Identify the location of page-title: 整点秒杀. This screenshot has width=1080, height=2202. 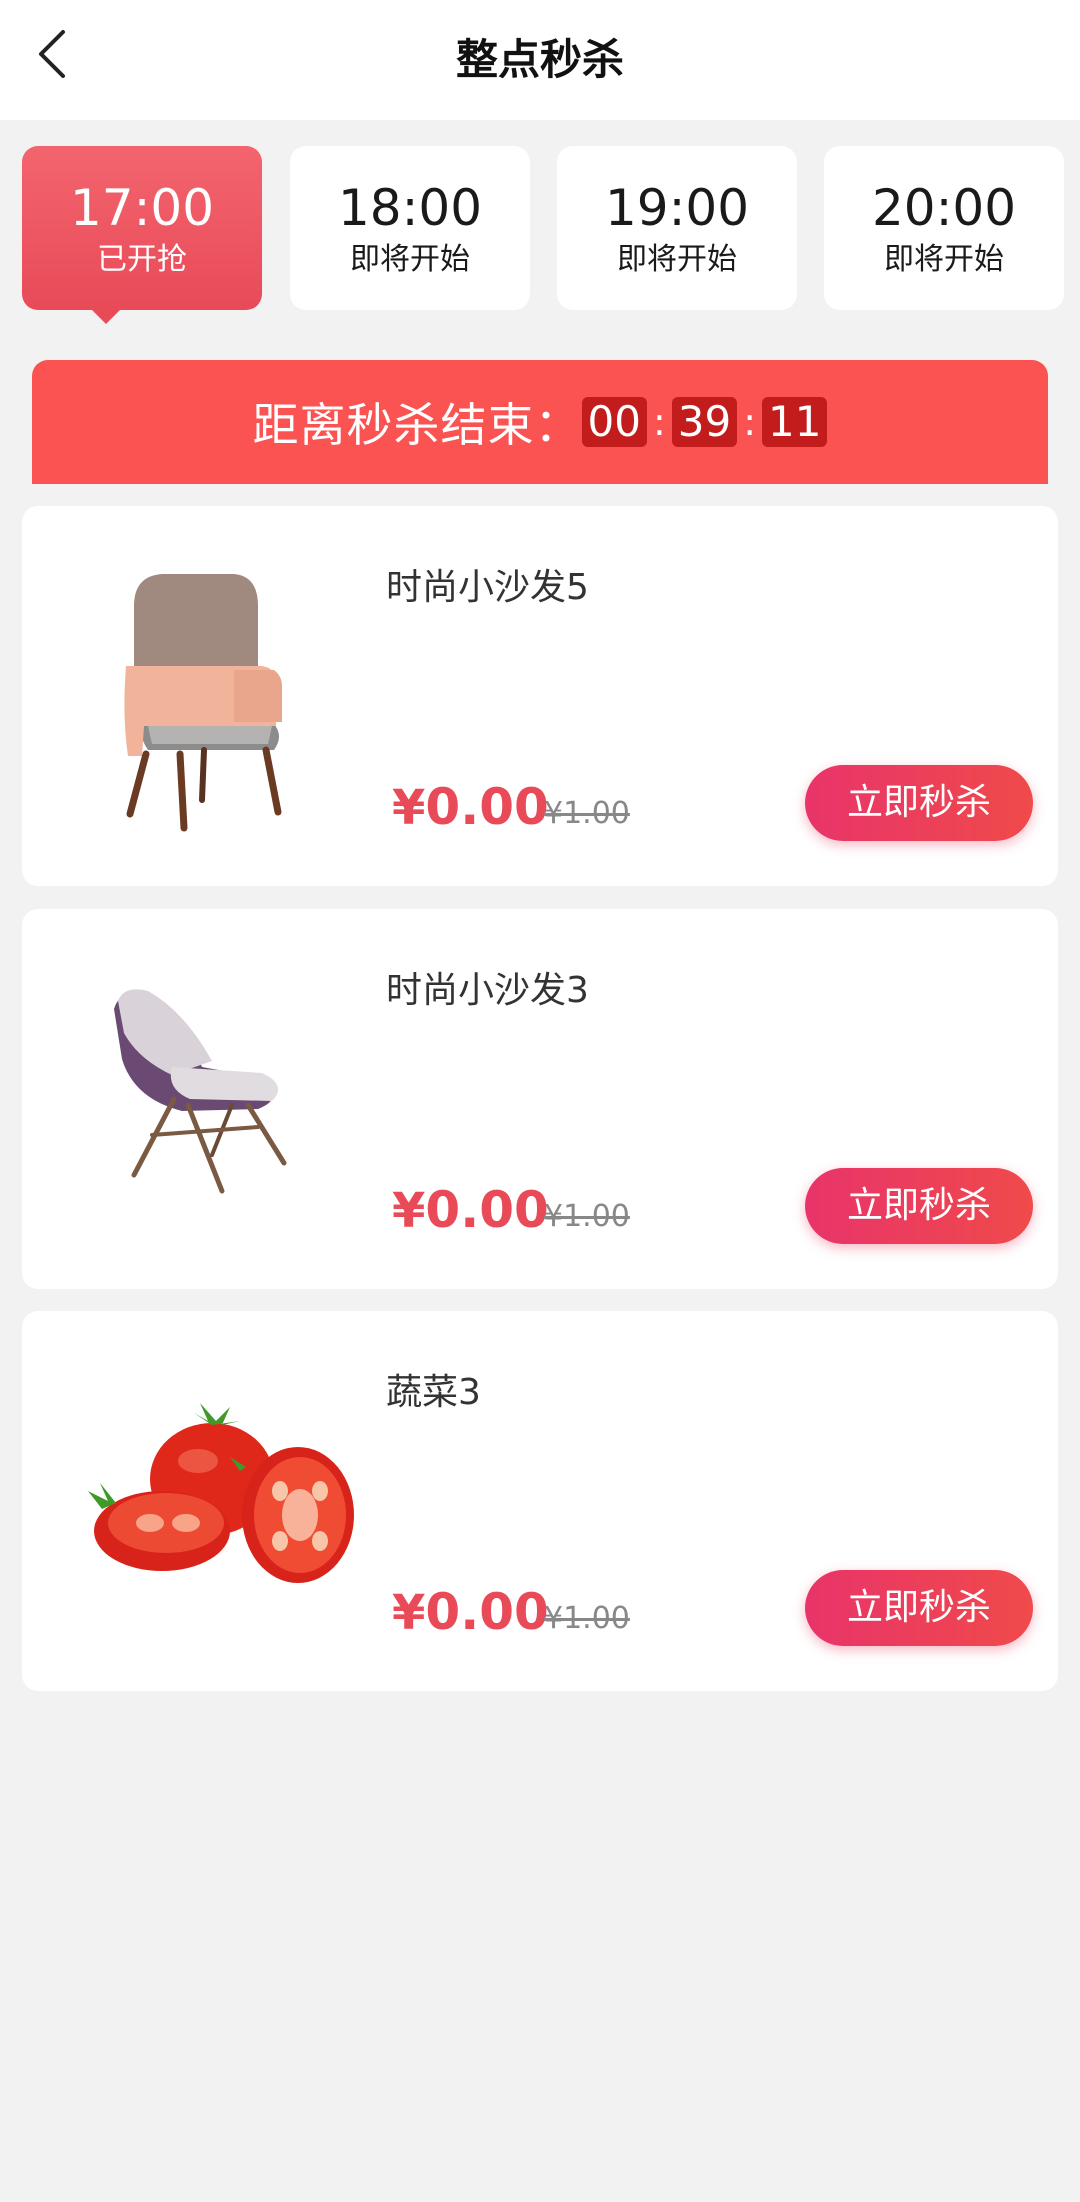
(539, 59).